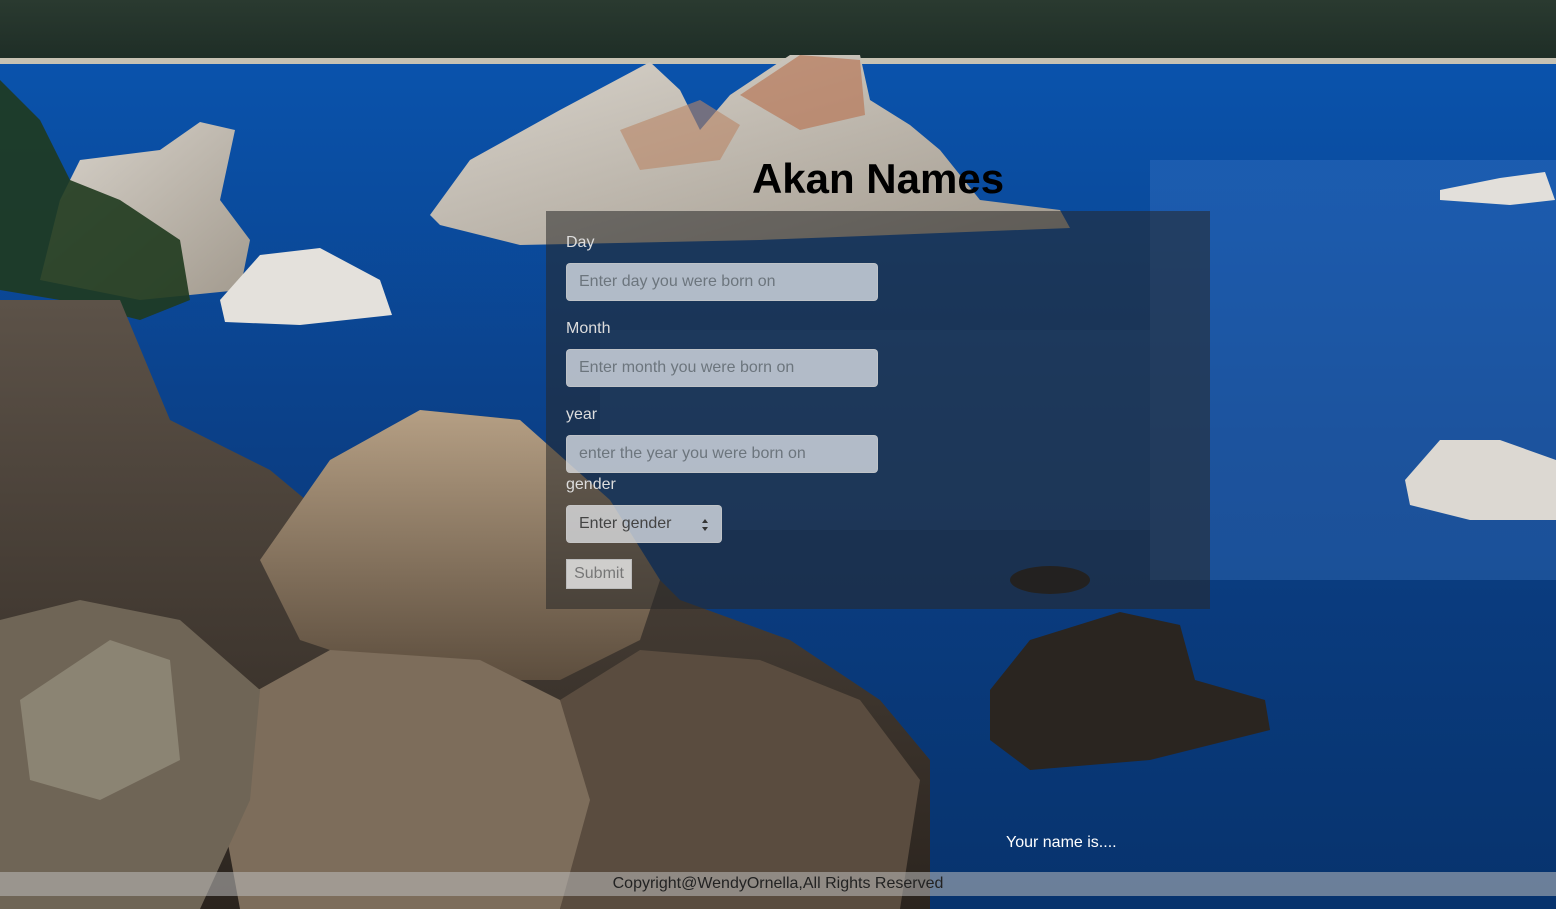  Describe the element at coordinates (722, 454) in the screenshot. I see `year-input` at that location.